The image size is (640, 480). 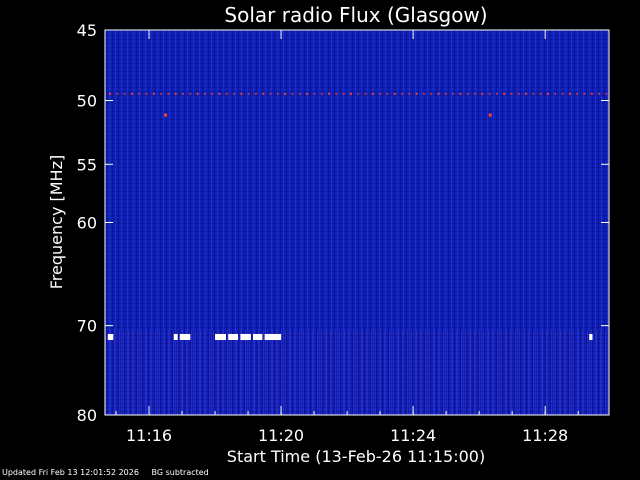 I want to click on y-tick-label: 55, so click(x=87, y=164).